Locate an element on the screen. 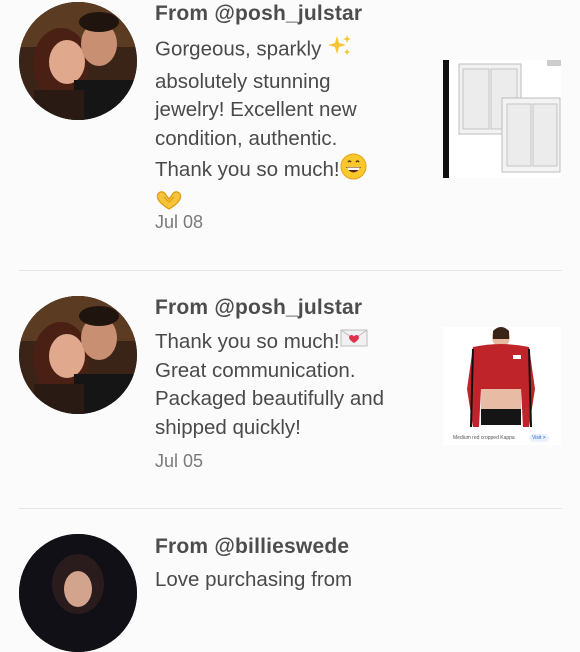  review-date: Jul 08 is located at coordinates (179, 222).